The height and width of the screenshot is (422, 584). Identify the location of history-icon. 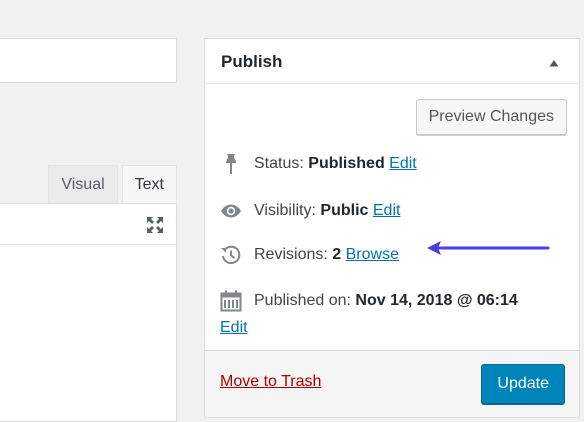
(231, 255).